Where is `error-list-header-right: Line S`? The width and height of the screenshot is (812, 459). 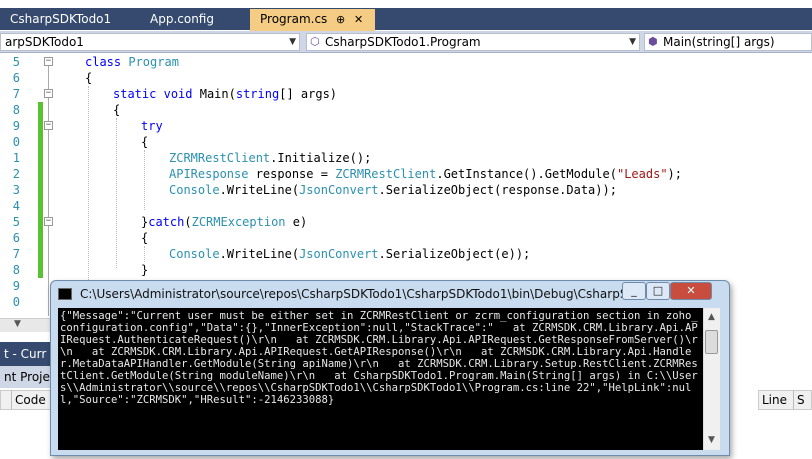 error-list-header-right: Line S is located at coordinates (785, 400).